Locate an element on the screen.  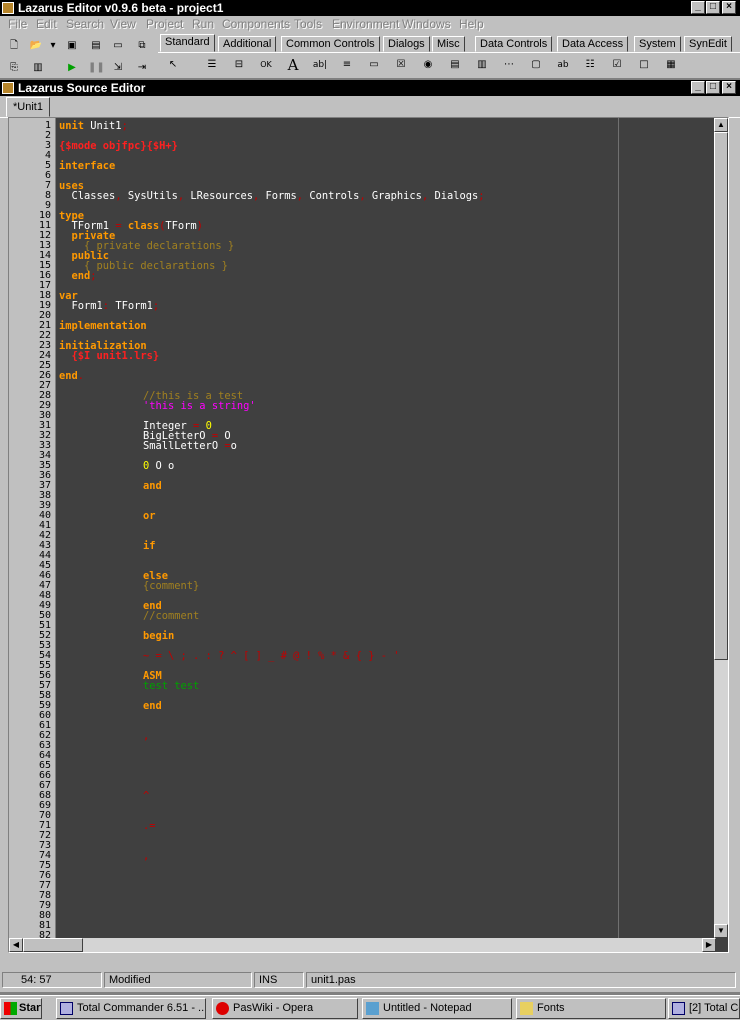
panel-icon: □ is located at coordinates (644, 65).